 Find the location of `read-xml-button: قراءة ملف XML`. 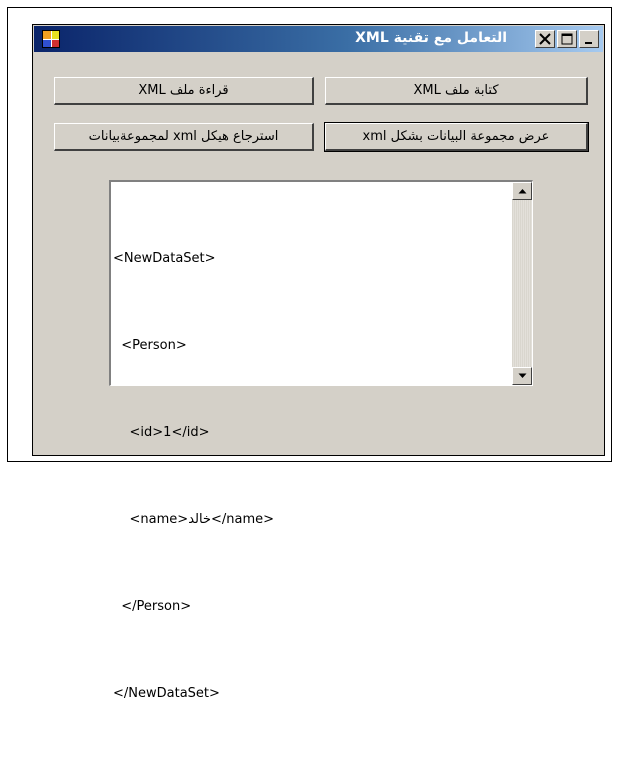

read-xml-button: قراءة ملف XML is located at coordinates (184, 91).